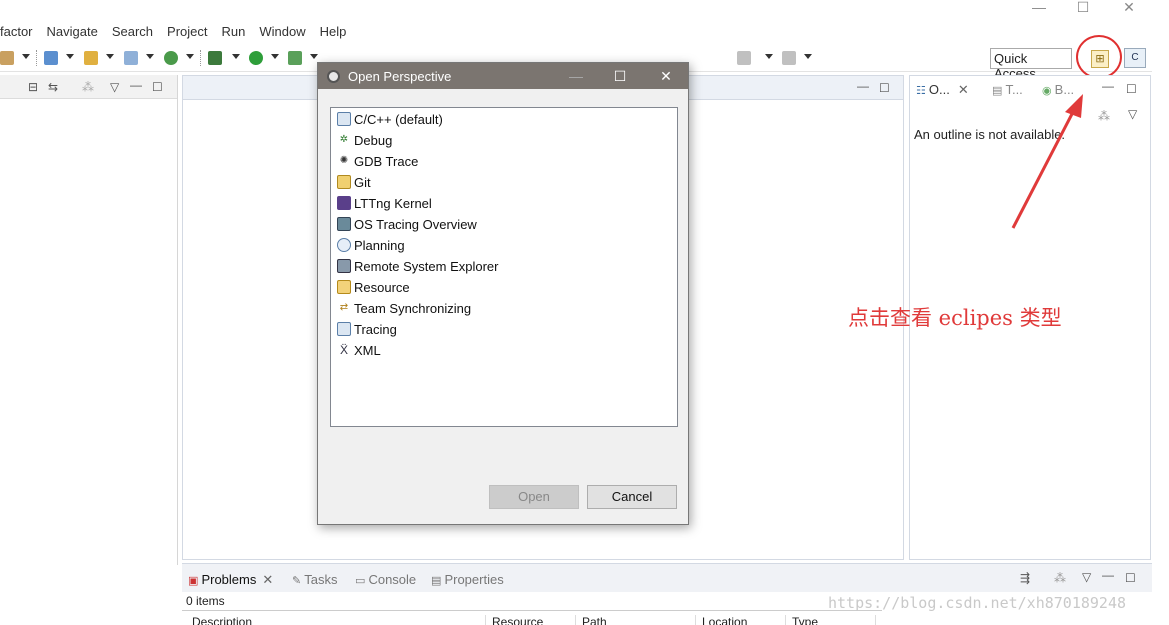  What do you see at coordinates (371, 245) in the screenshot?
I see `list-item: Planning` at bounding box center [371, 245].